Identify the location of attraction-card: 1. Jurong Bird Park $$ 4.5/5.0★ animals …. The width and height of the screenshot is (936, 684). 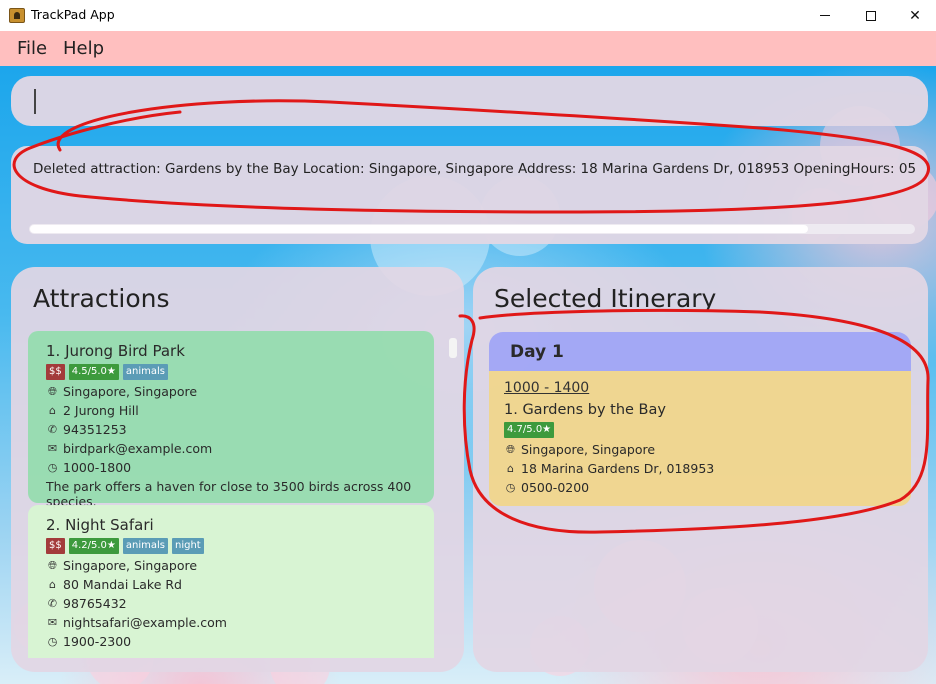
(231, 420).